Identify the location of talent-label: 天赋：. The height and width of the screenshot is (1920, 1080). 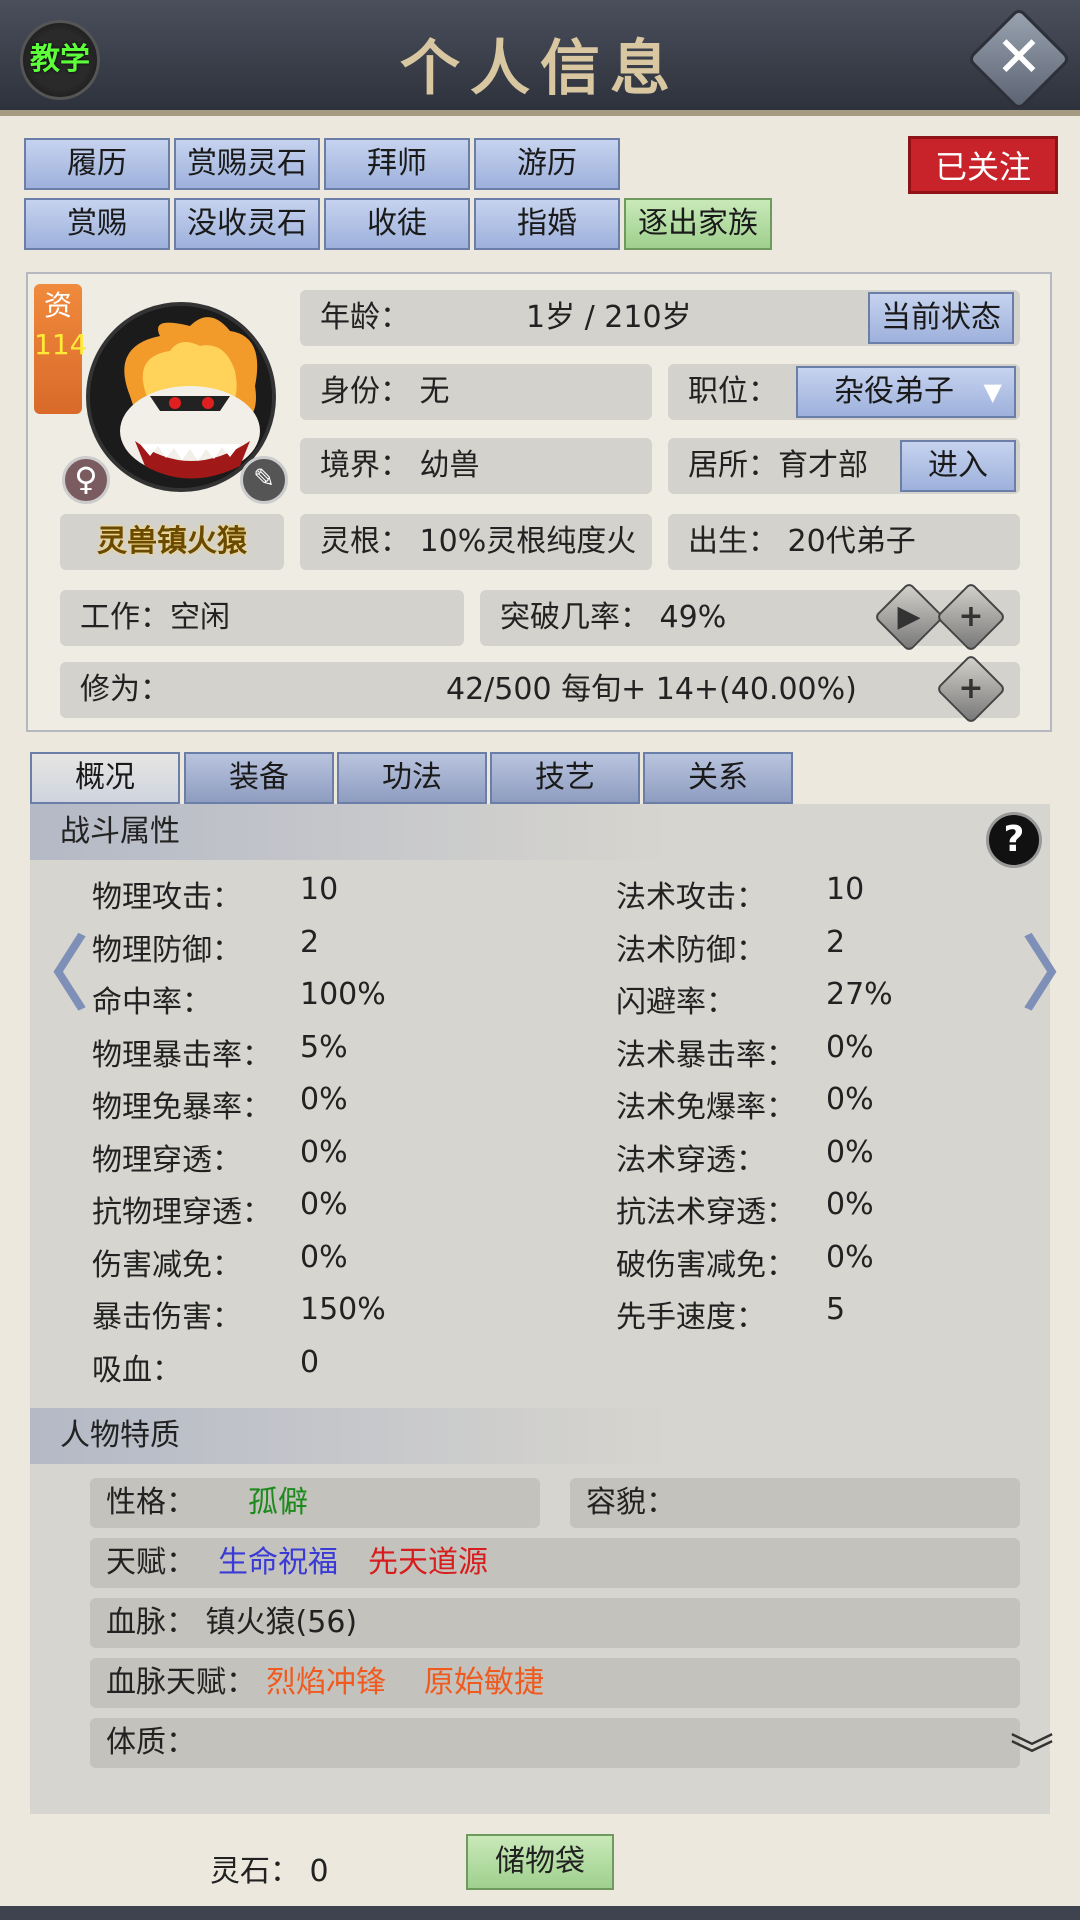
(151, 1562).